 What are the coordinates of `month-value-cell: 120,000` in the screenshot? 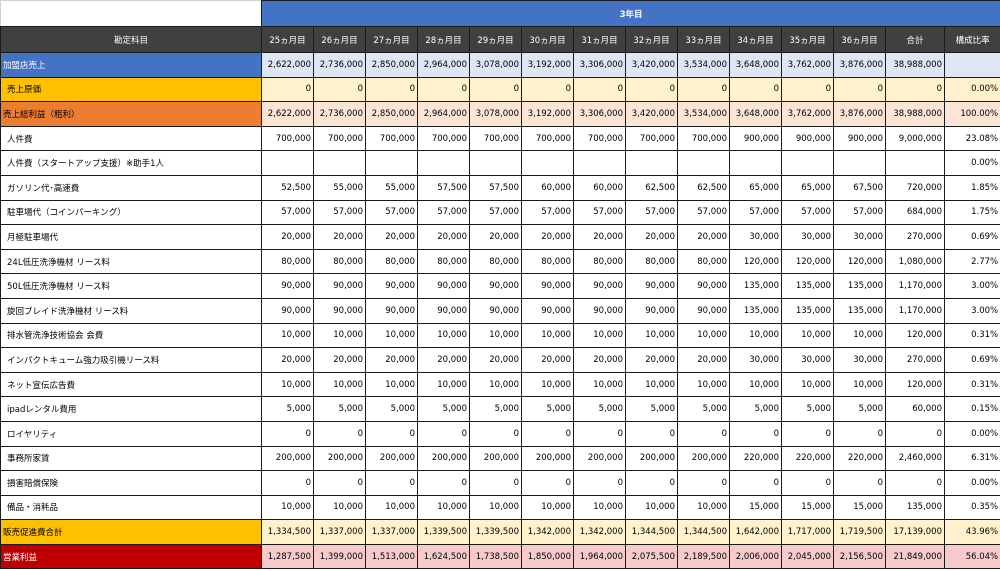 It's located at (807, 261).